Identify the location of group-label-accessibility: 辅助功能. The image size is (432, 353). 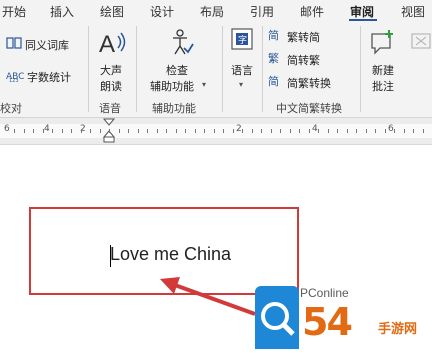
(174, 108).